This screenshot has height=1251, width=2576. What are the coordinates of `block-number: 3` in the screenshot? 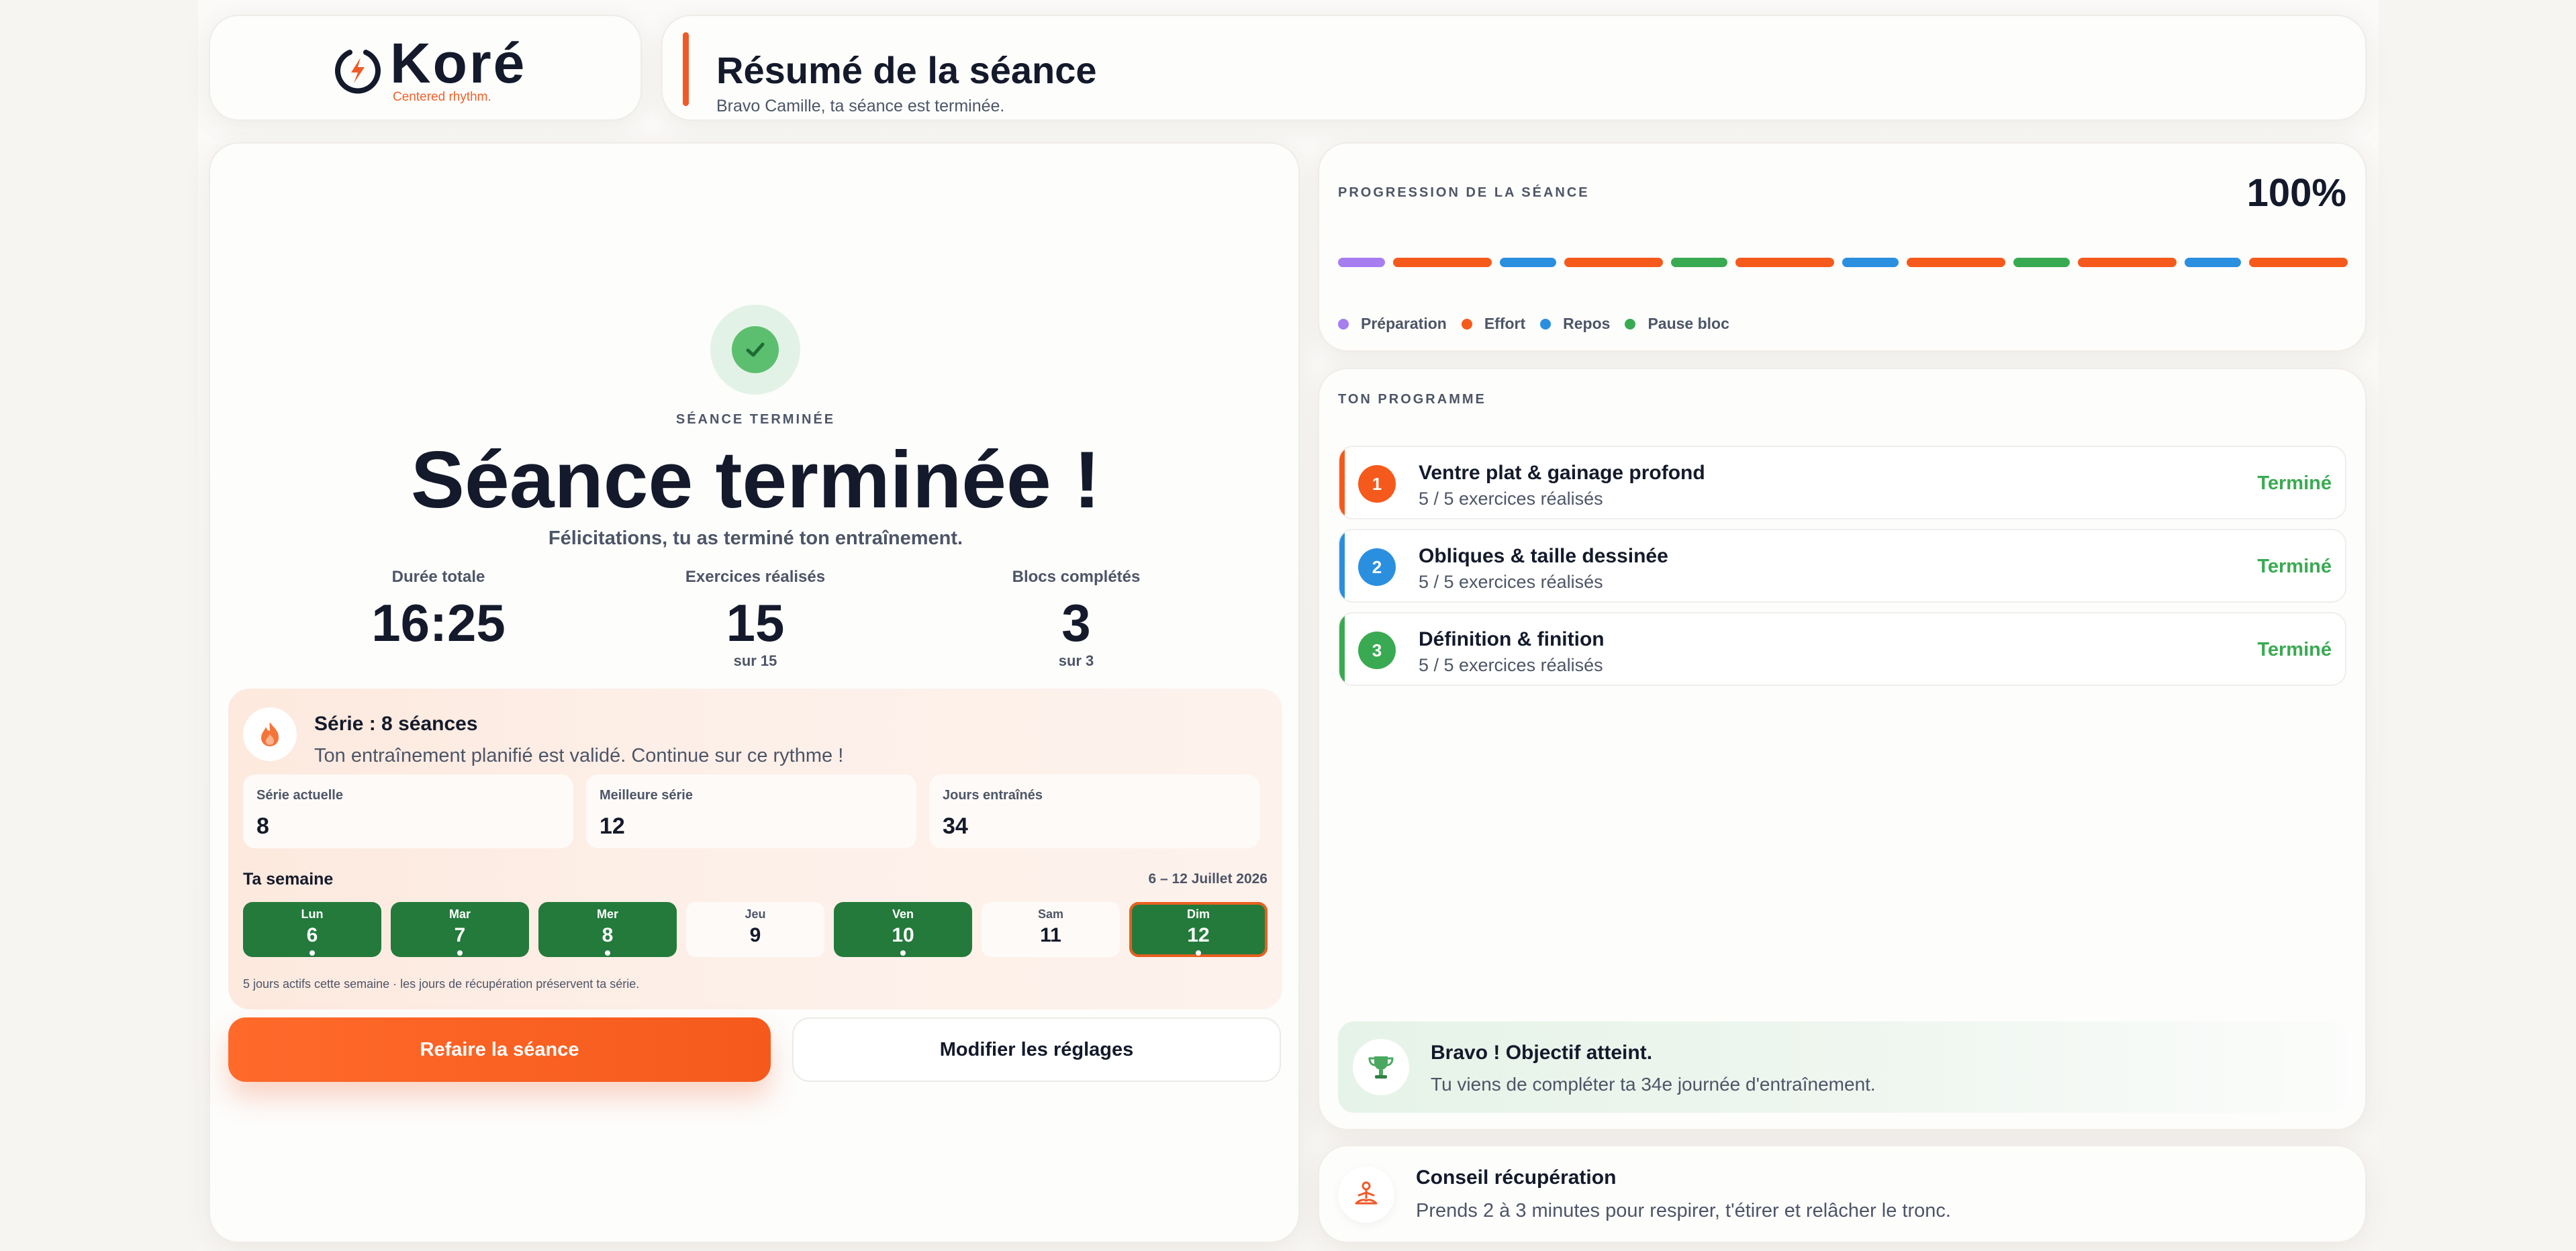 It's located at (1377, 650).